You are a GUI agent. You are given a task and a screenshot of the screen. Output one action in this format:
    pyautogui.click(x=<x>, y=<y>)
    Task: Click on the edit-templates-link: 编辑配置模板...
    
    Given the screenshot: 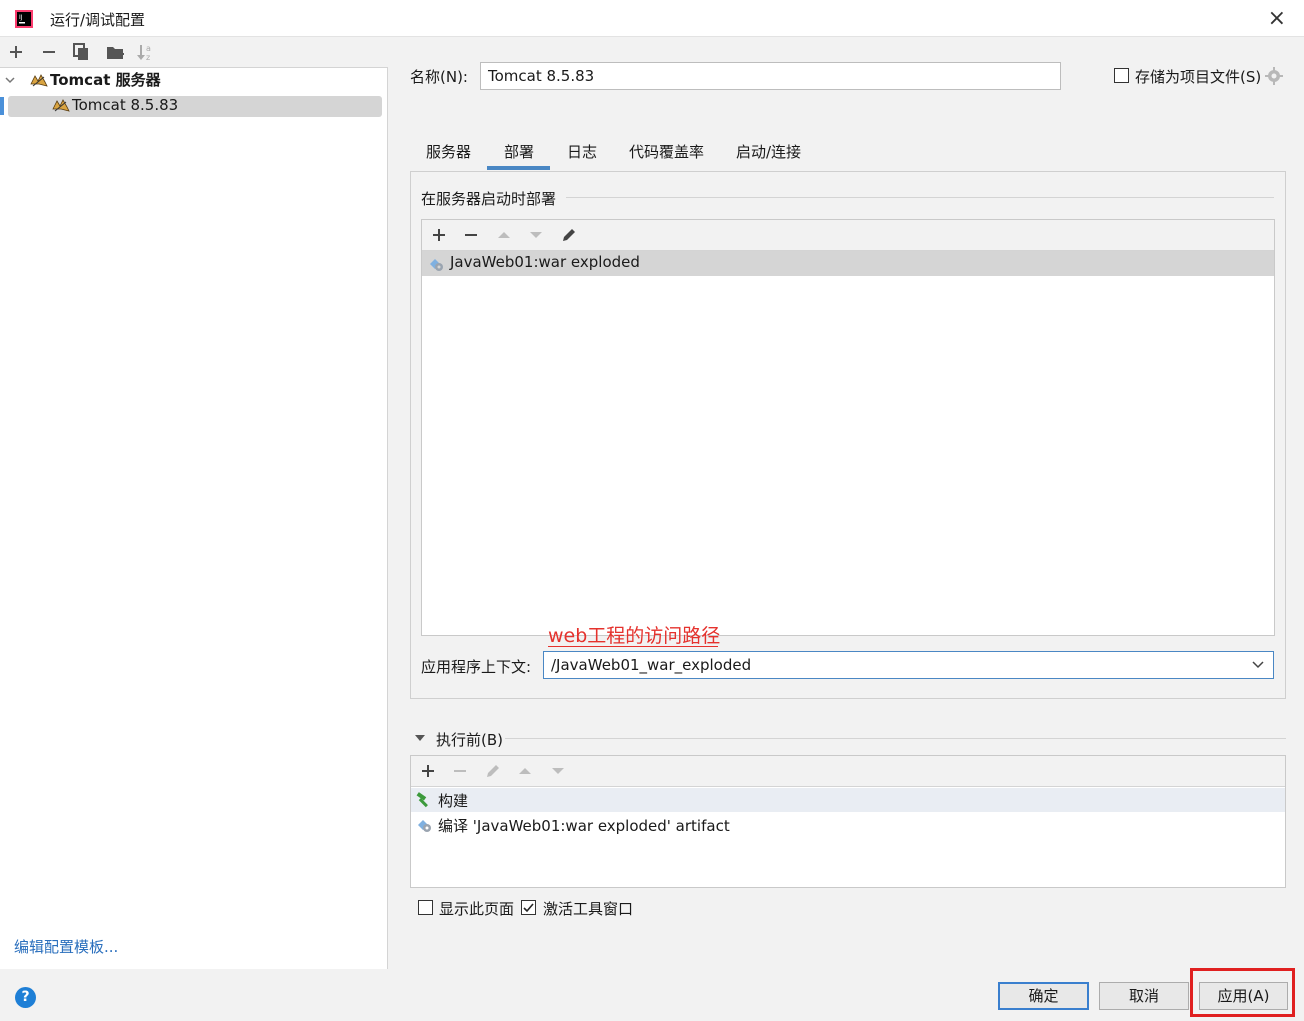 What is the action you would take?
    pyautogui.click(x=66, y=946)
    